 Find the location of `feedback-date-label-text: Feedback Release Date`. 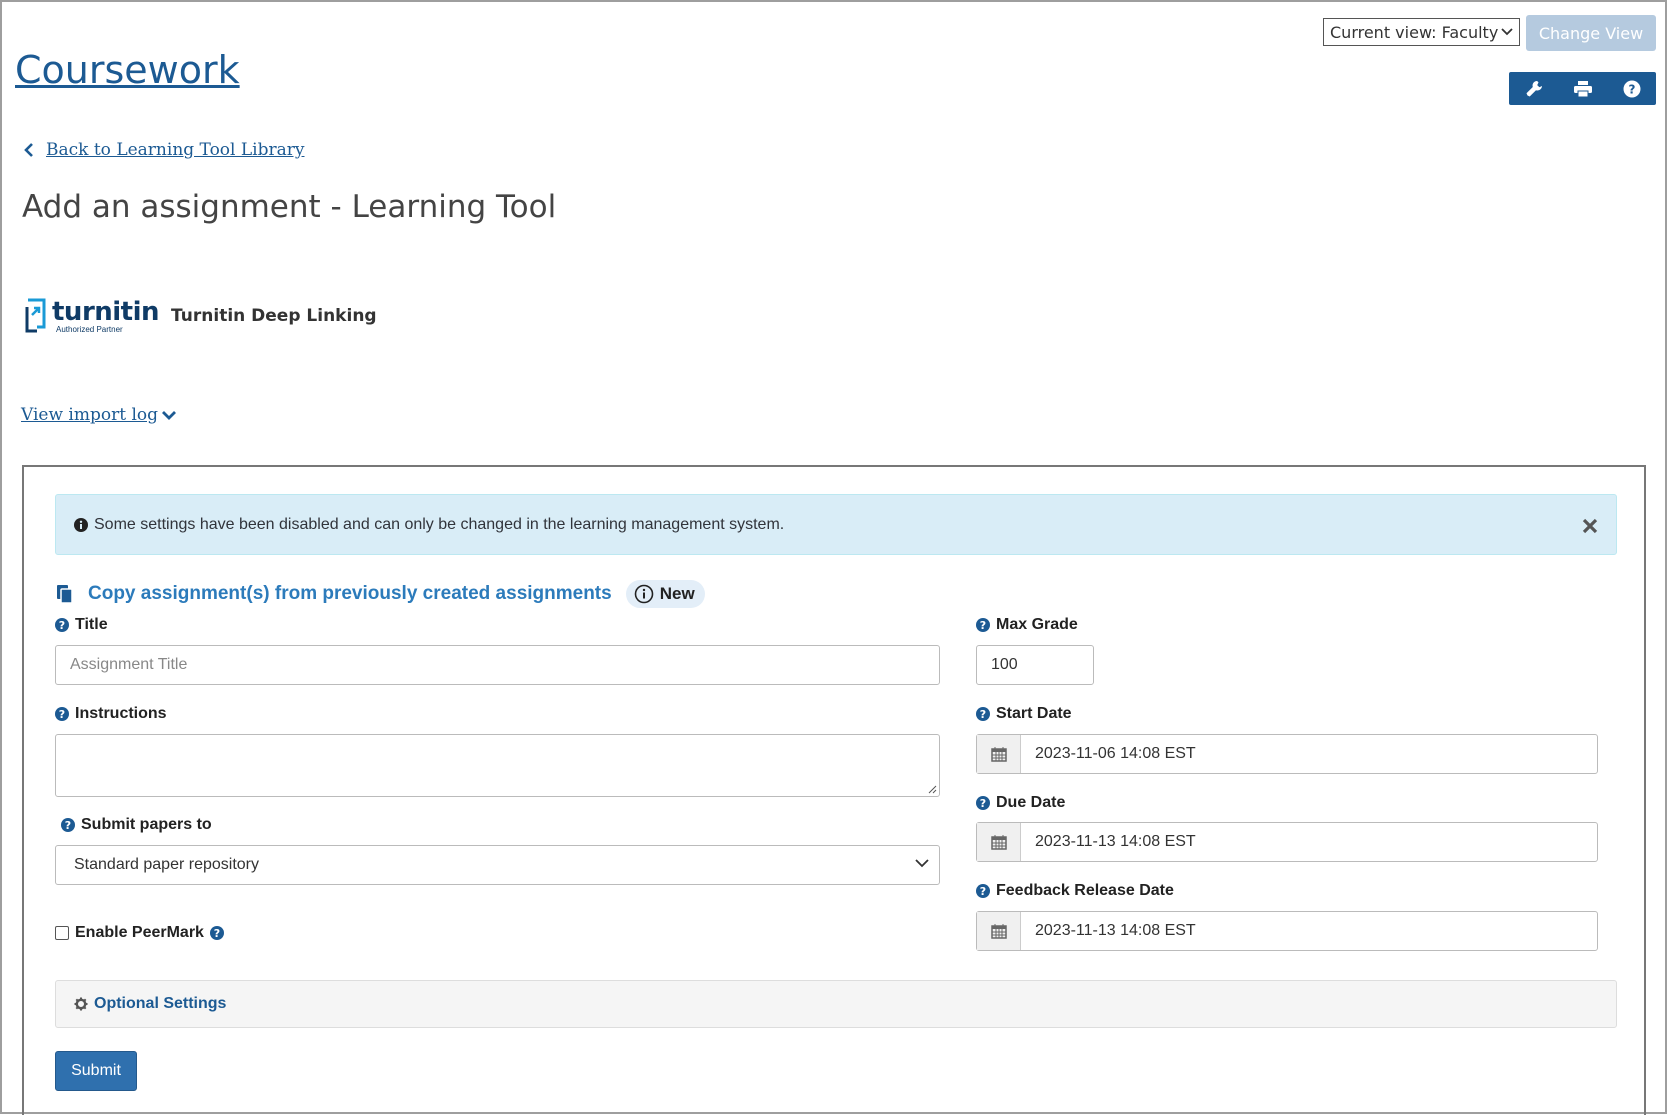

feedback-date-label-text: Feedback Release Date is located at coordinates (1085, 890).